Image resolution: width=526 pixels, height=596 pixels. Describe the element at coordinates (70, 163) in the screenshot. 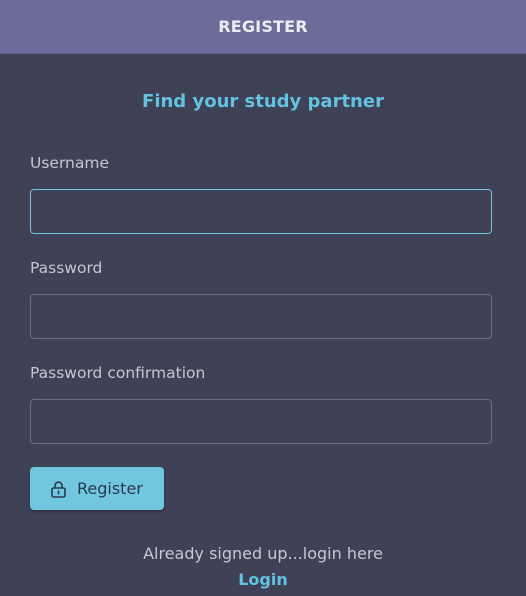

I see `username-label: Username` at that location.